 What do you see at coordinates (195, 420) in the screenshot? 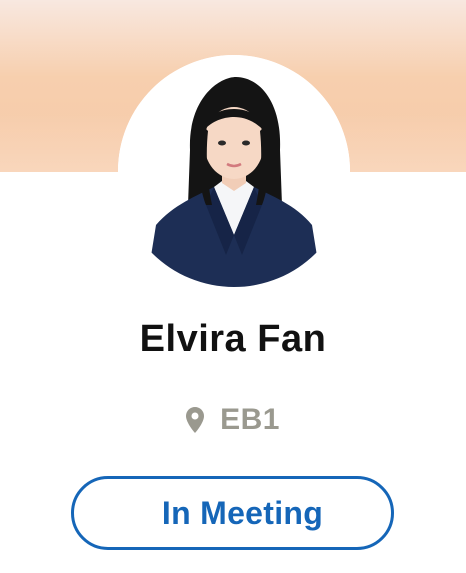
I see `map-pin-icon` at bounding box center [195, 420].